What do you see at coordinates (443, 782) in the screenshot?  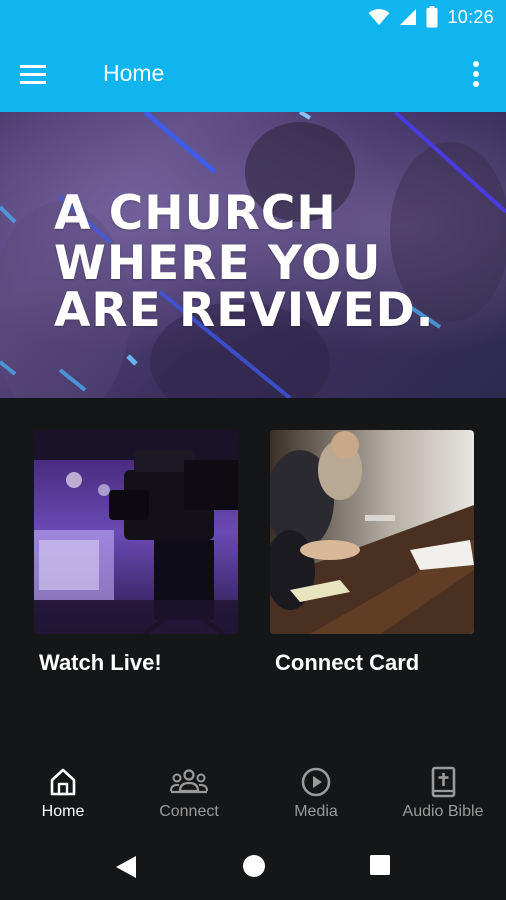 I see `bible-icon` at bounding box center [443, 782].